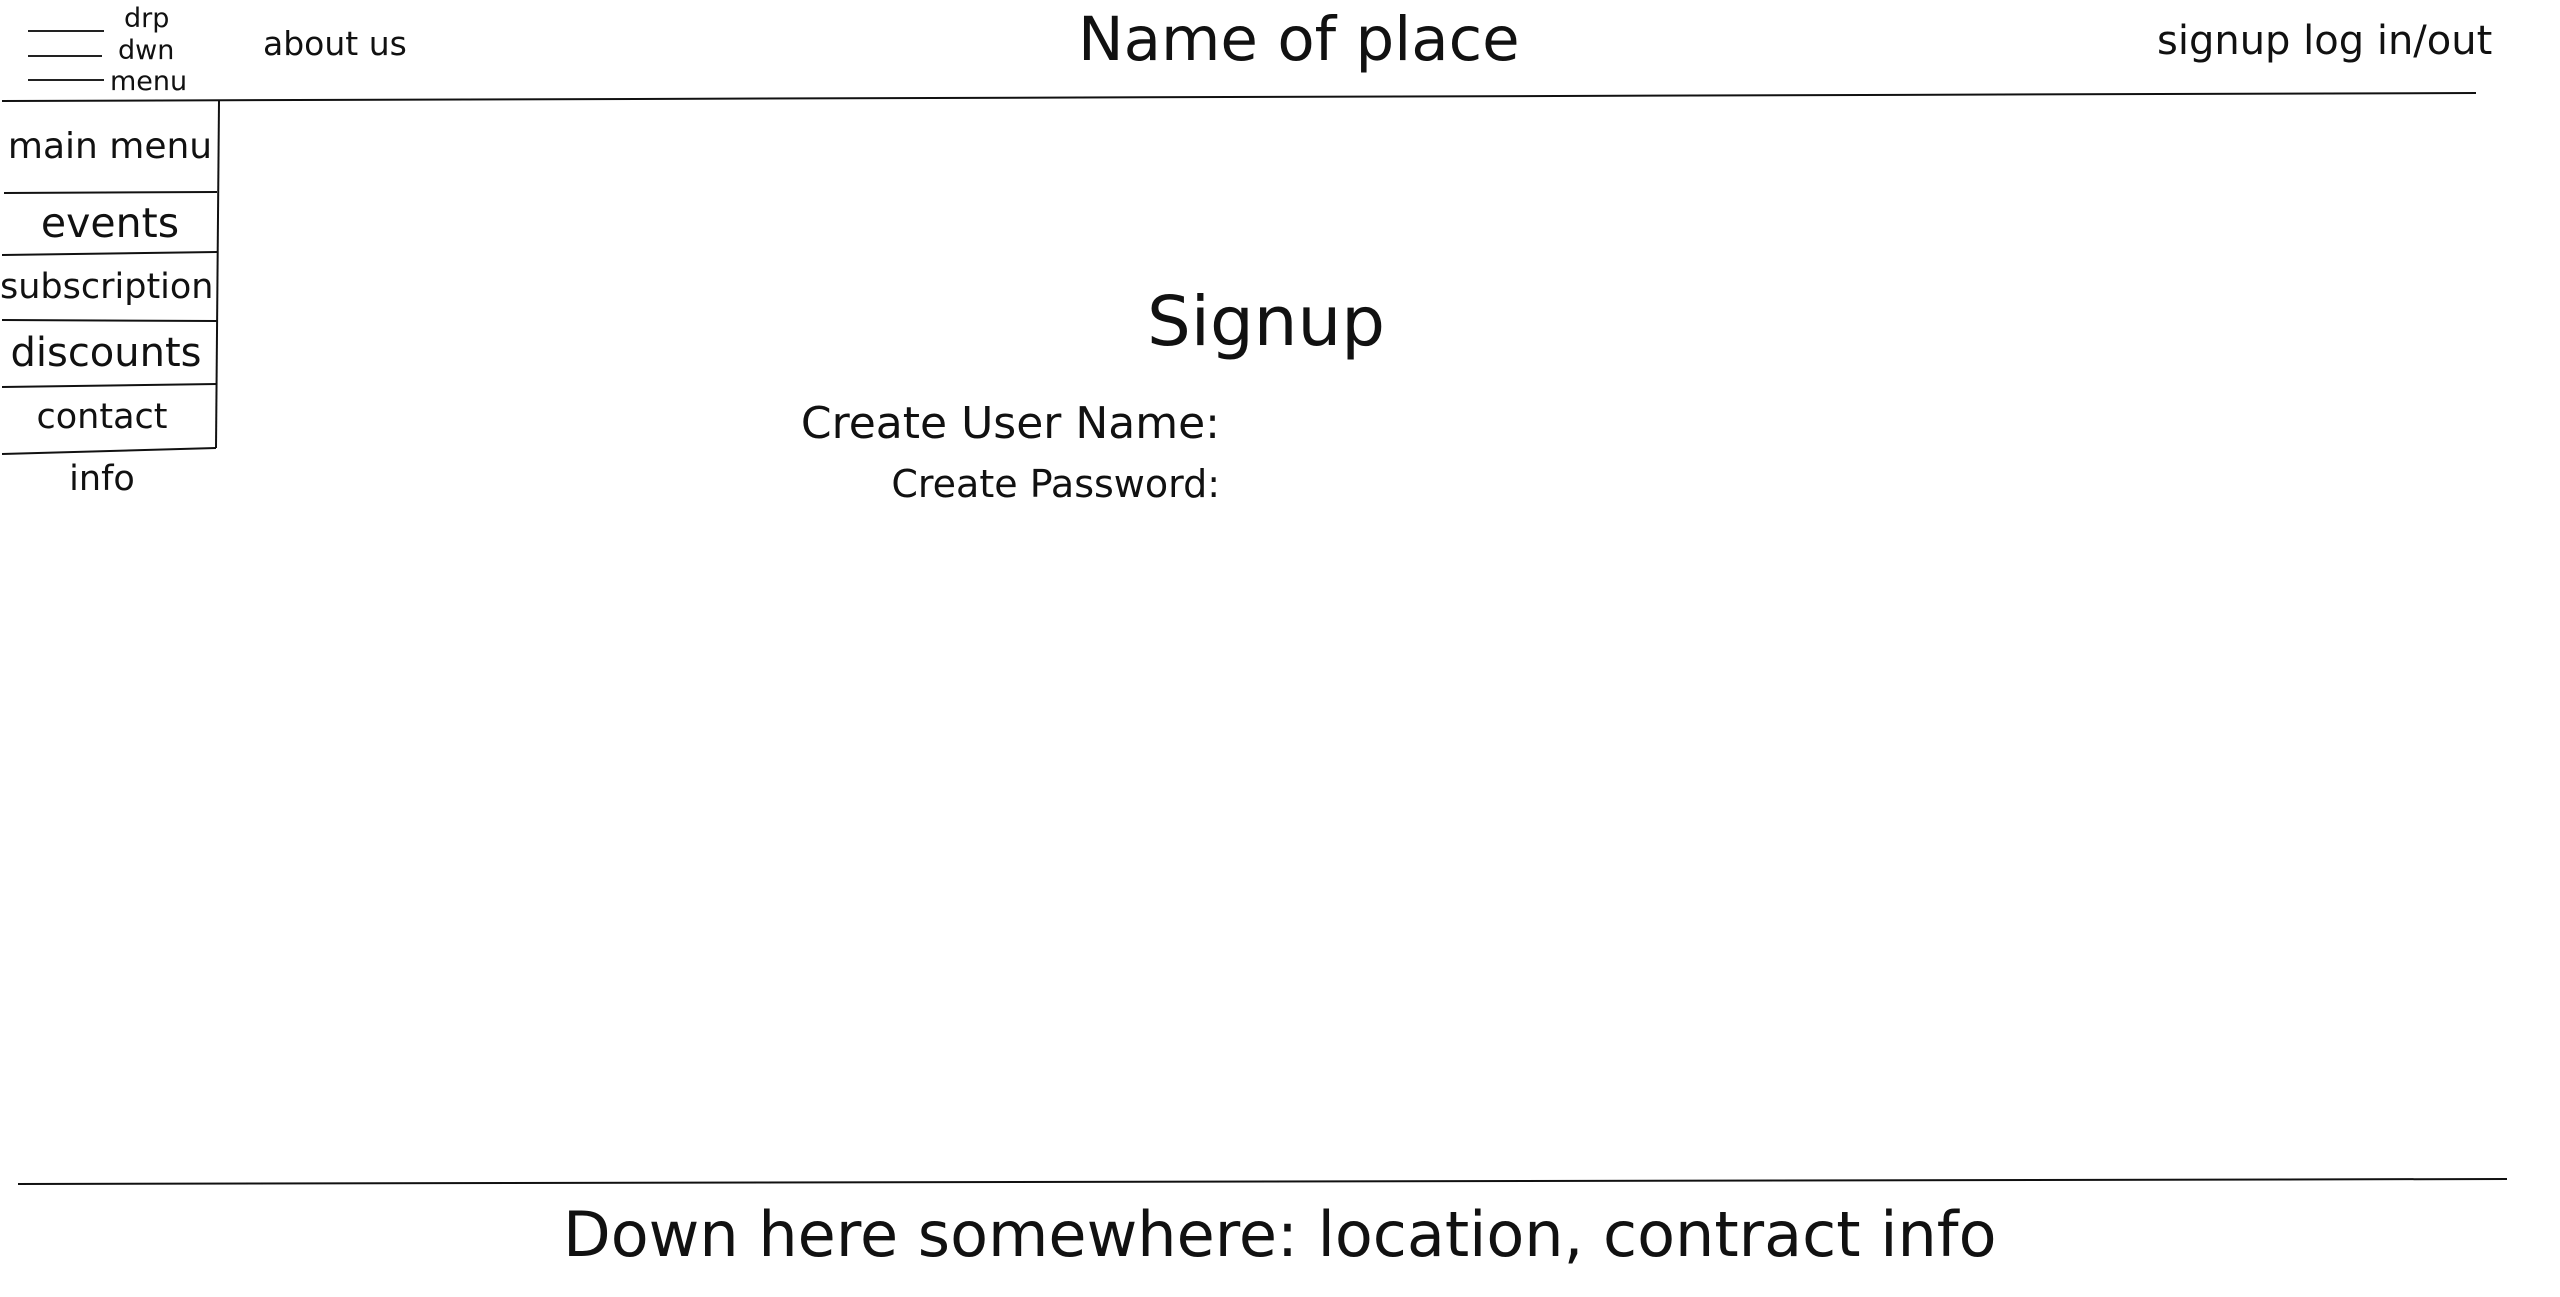  I want to click on header-divider, so click(1239, 97).